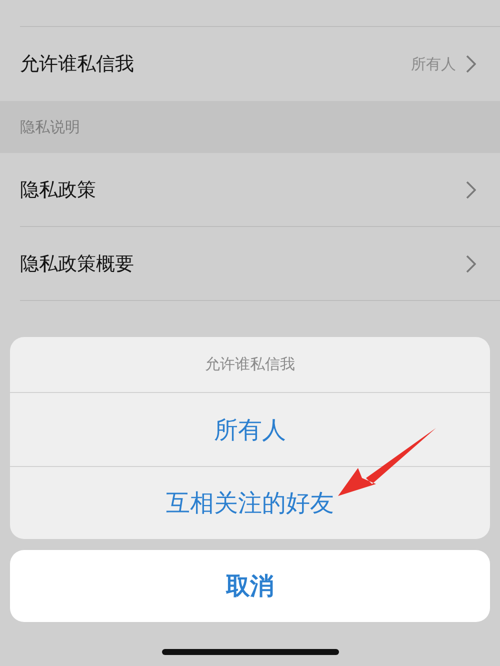 Image resolution: width=500 pixels, height=666 pixels. What do you see at coordinates (215, 64) in the screenshot?
I see `setting-label: 允许谁私信我` at bounding box center [215, 64].